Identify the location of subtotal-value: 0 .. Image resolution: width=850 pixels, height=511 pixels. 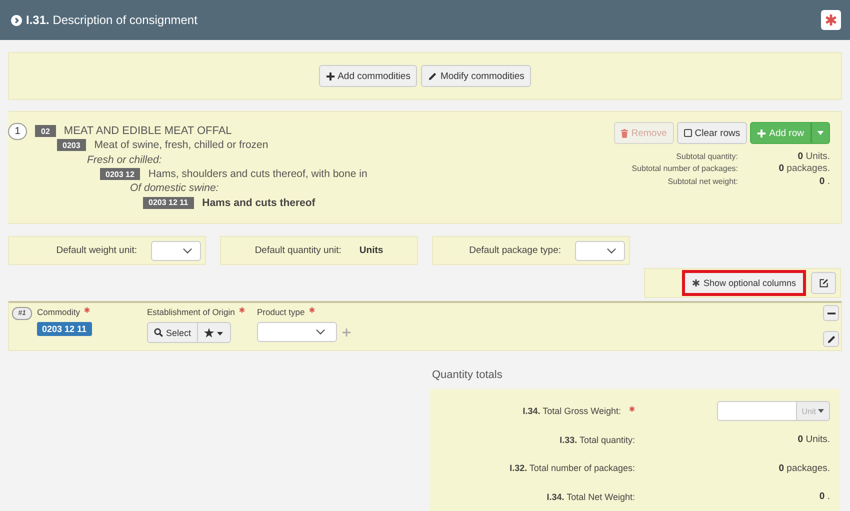
(824, 181).